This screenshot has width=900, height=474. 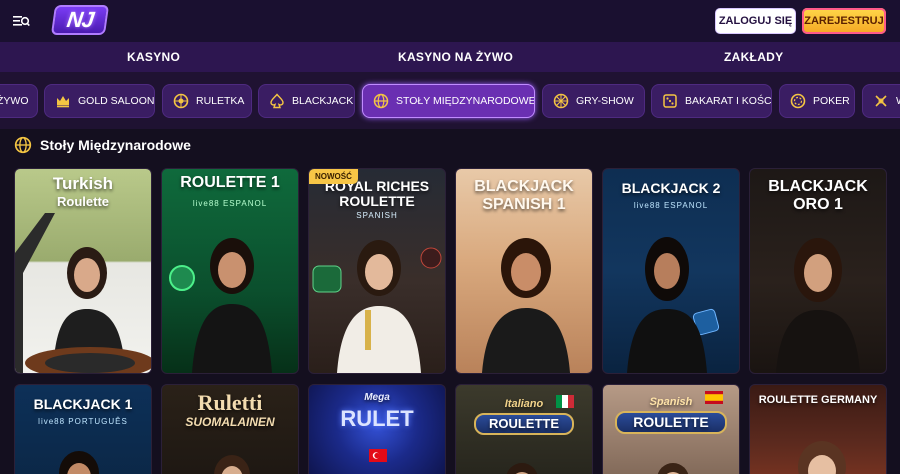 I want to click on dice-icon, so click(x=670, y=101).